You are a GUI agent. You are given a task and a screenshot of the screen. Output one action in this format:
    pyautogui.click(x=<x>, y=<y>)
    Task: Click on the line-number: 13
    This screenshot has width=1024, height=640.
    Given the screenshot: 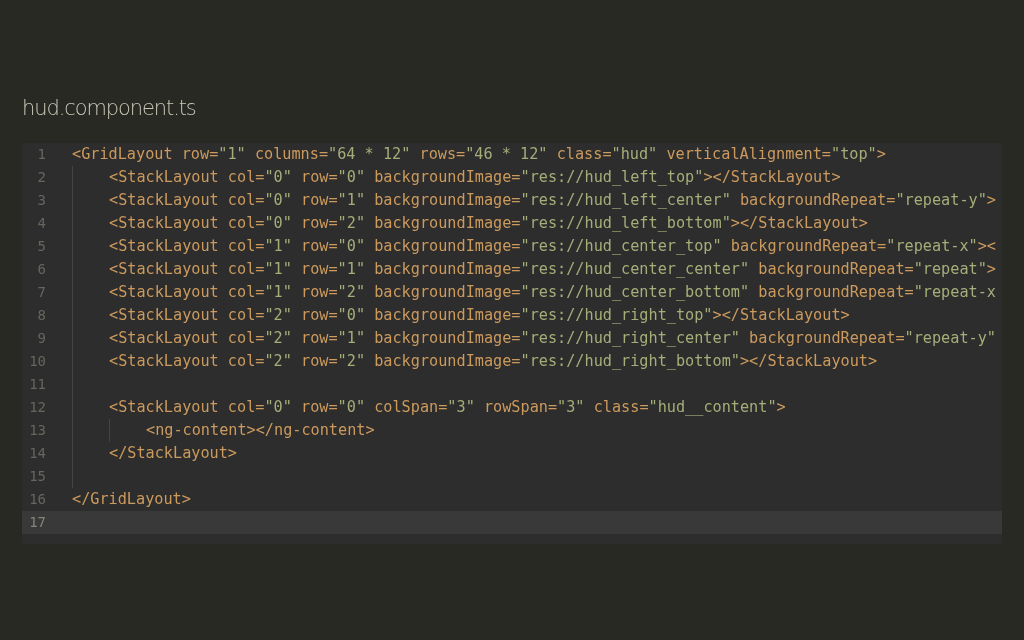 What is the action you would take?
    pyautogui.click(x=37, y=430)
    